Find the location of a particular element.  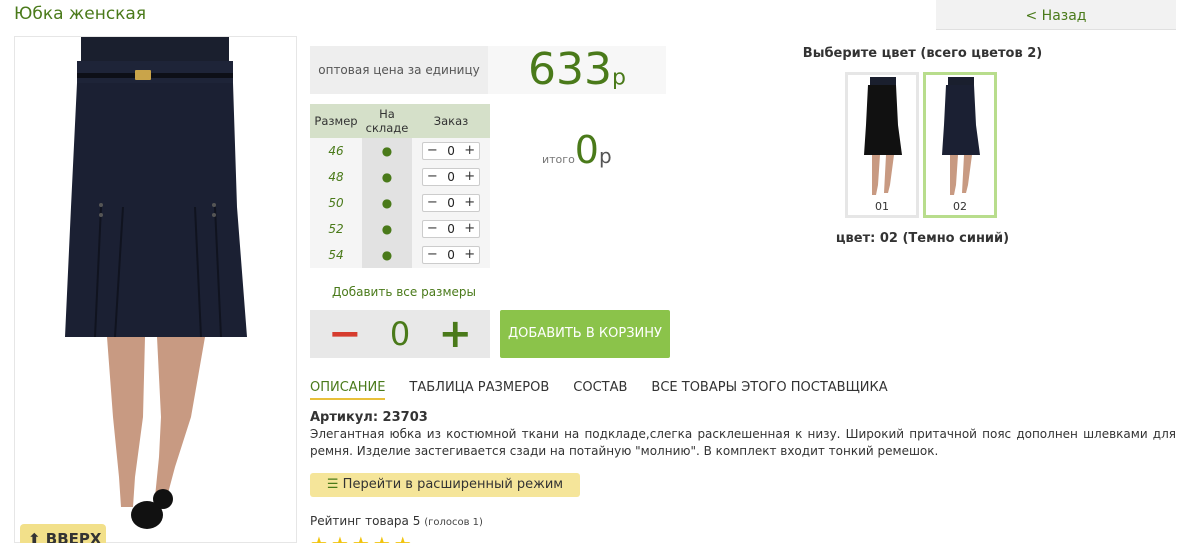

tab-4: ВСЕ ТОВАРЫ ЭТОГО ПОСТАВЩИКА is located at coordinates (769, 390).